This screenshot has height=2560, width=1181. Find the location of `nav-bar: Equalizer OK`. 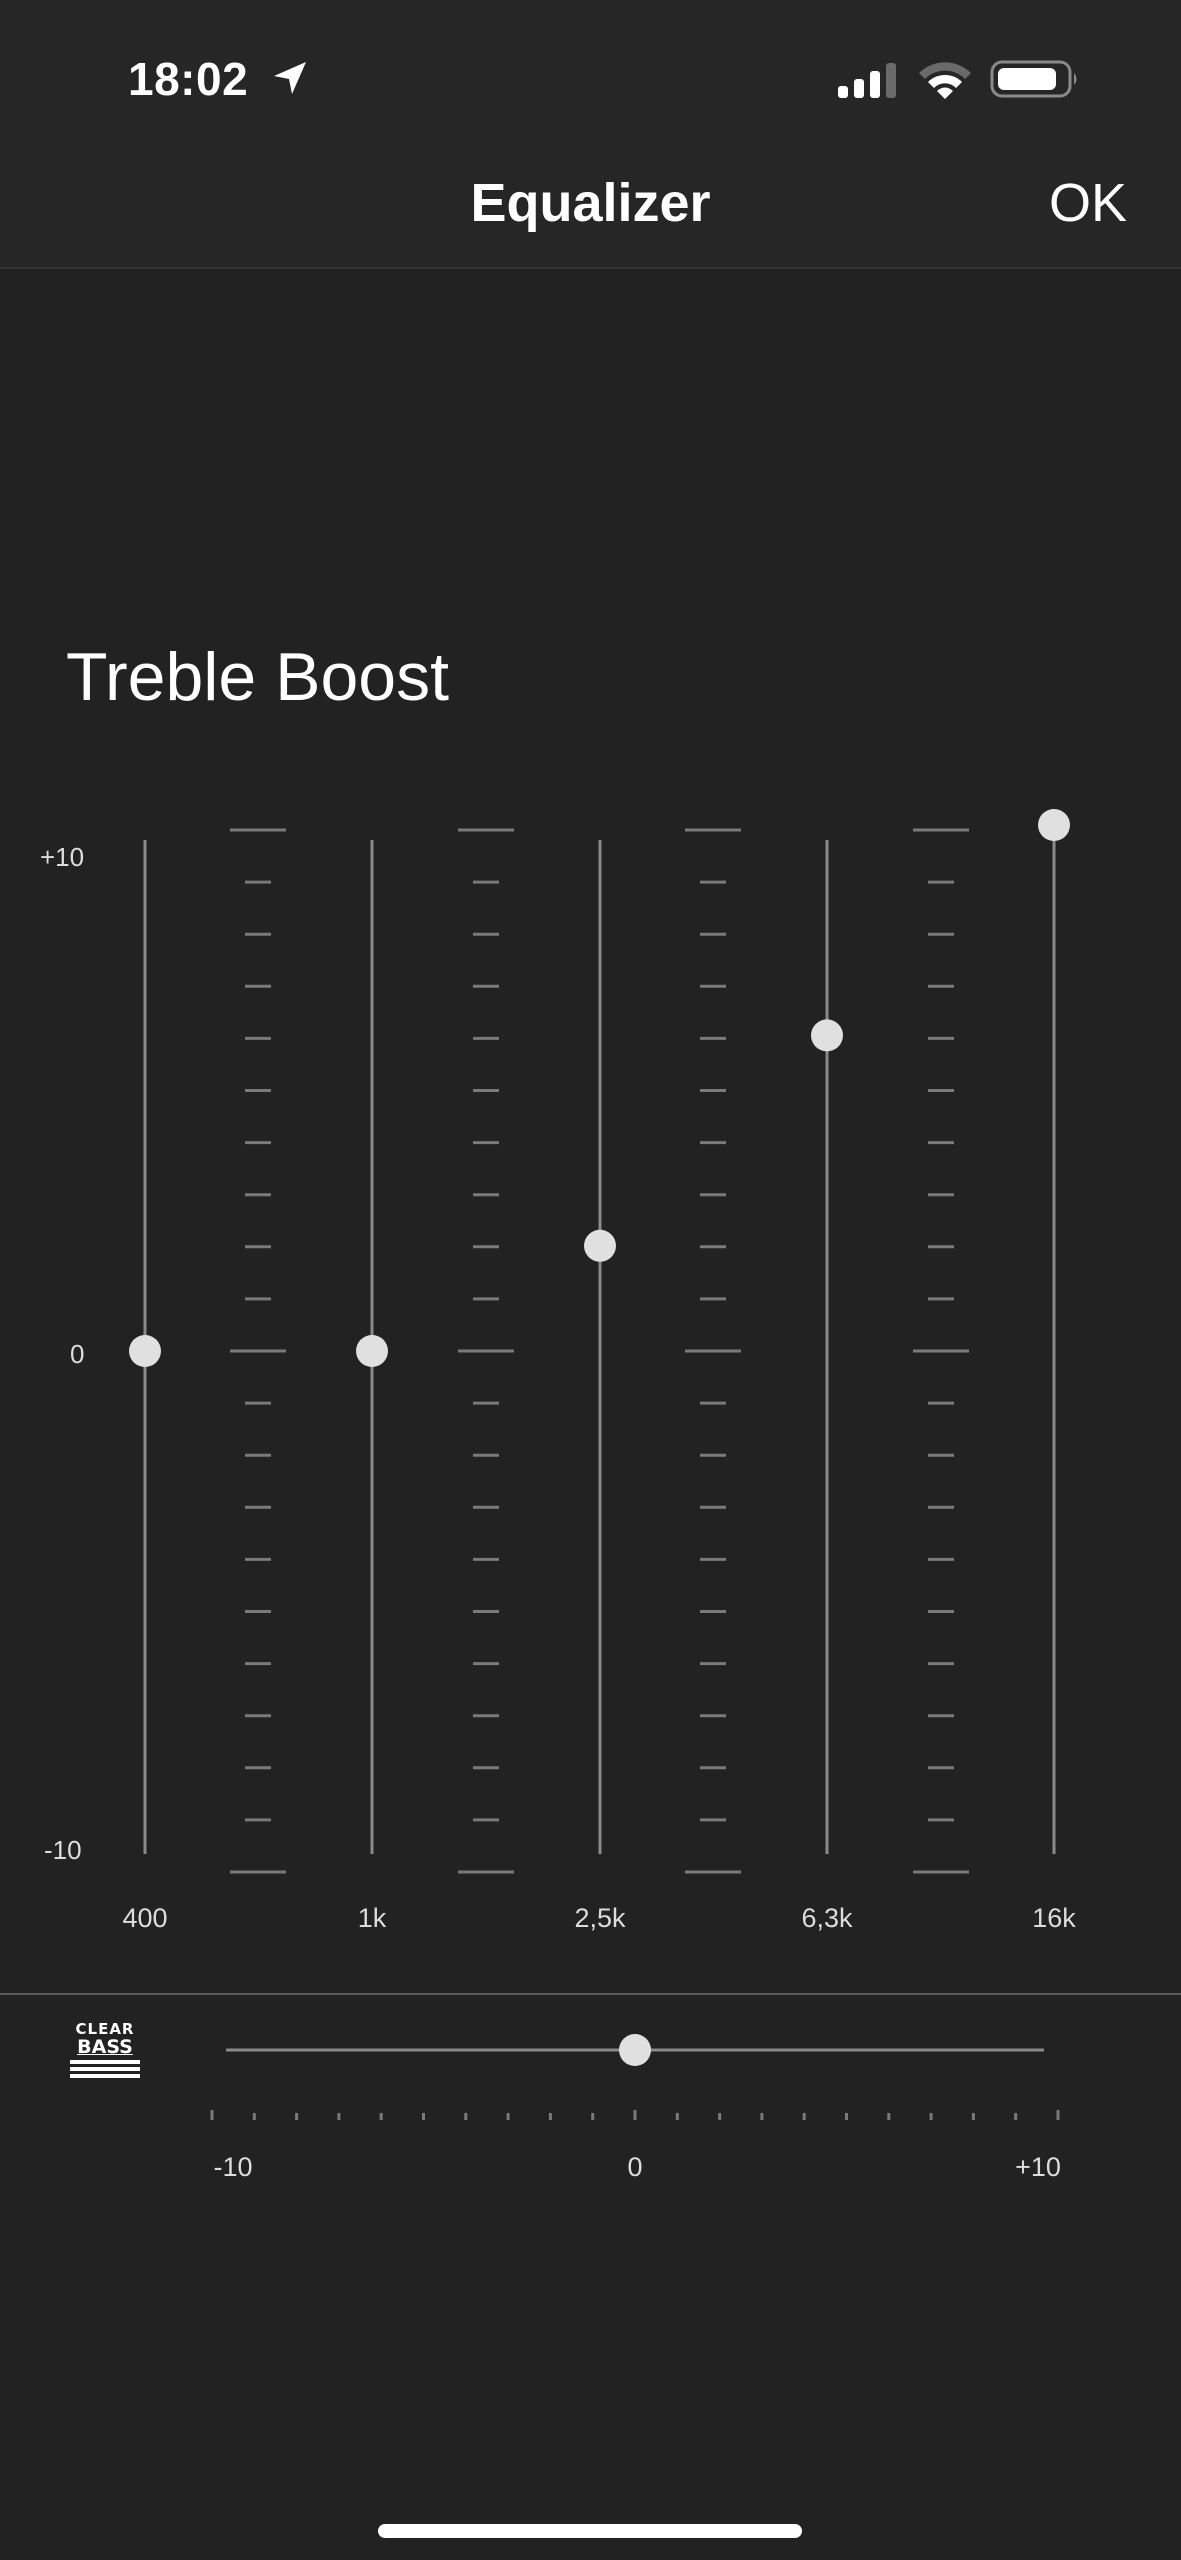

nav-bar: Equalizer OK is located at coordinates (590, 209).